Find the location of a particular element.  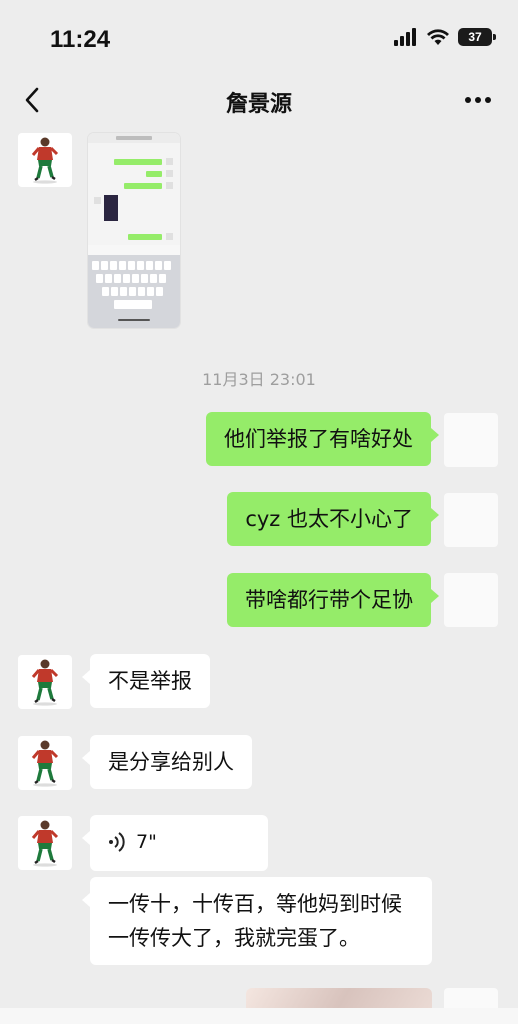

more-dots-icon is located at coordinates (478, 100).